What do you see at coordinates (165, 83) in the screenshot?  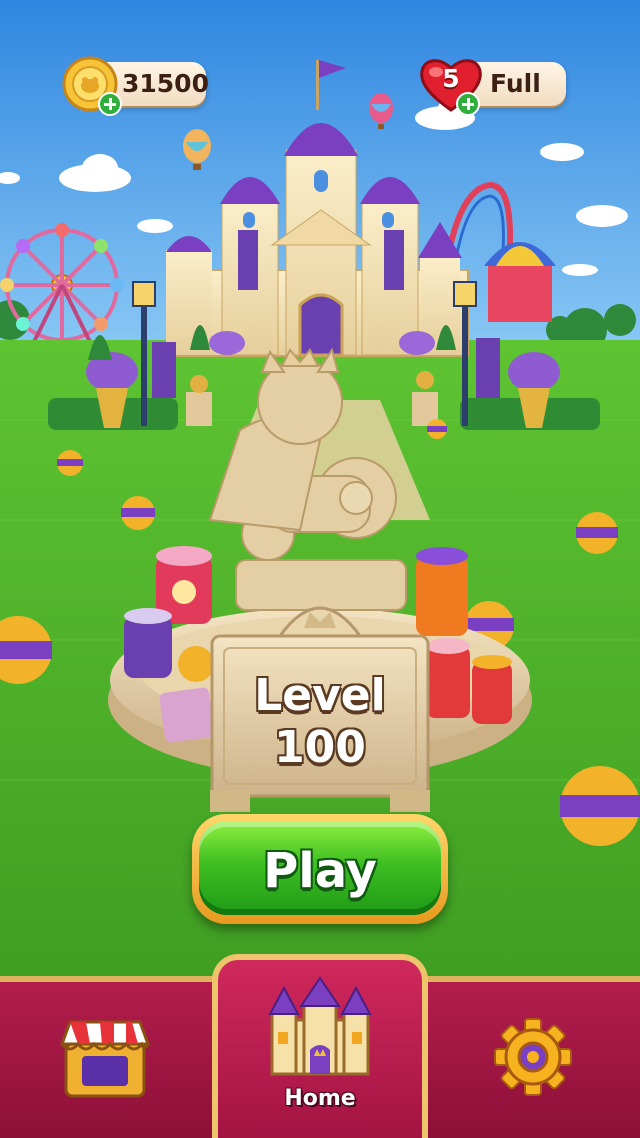 I see `coin-amount: 31500` at bounding box center [165, 83].